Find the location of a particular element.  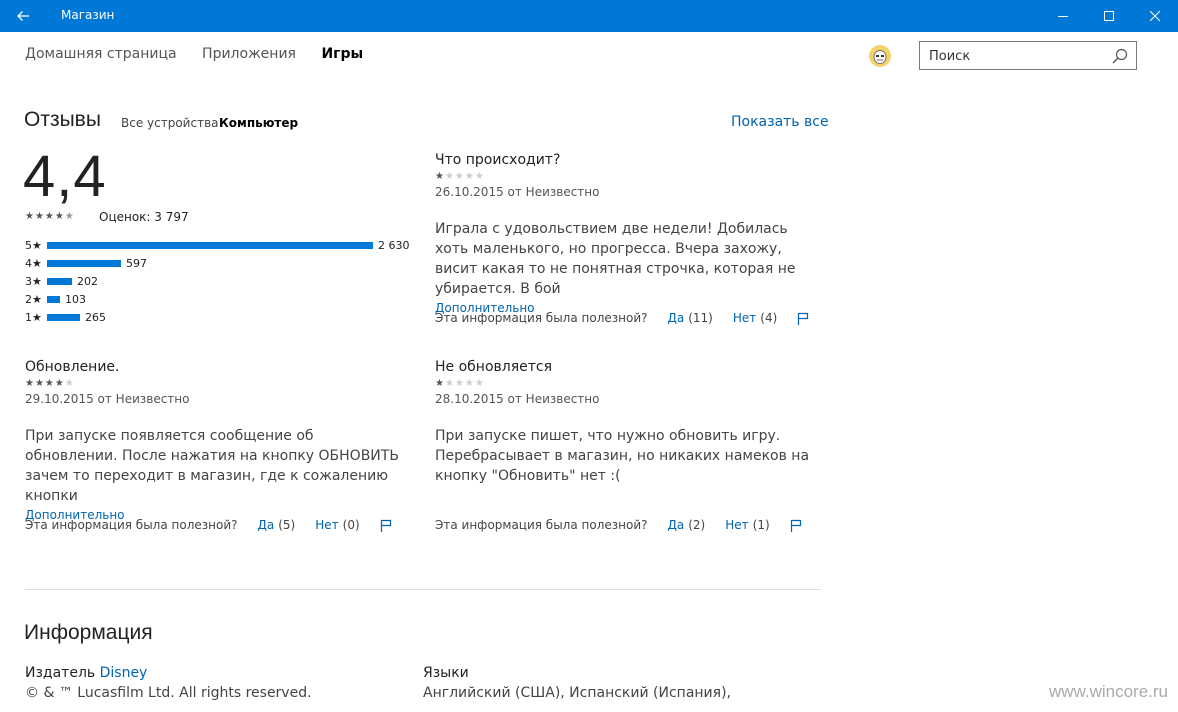

rating-row-value: 202 is located at coordinates (87, 281).